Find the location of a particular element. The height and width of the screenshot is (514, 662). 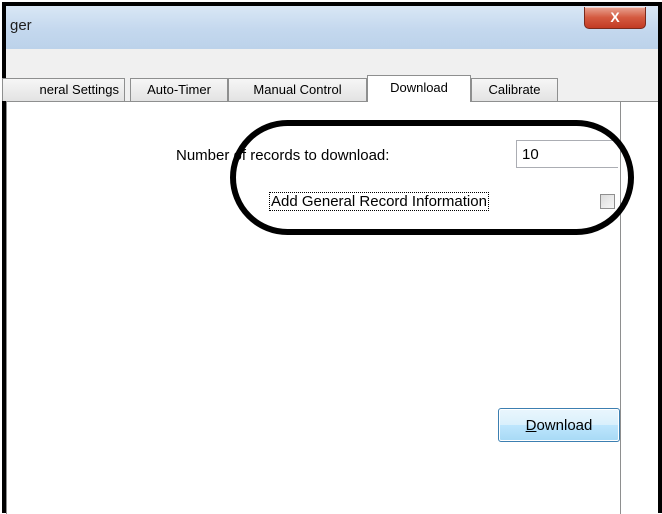

tab-auto-timer: Auto-Timer is located at coordinates (179, 89).